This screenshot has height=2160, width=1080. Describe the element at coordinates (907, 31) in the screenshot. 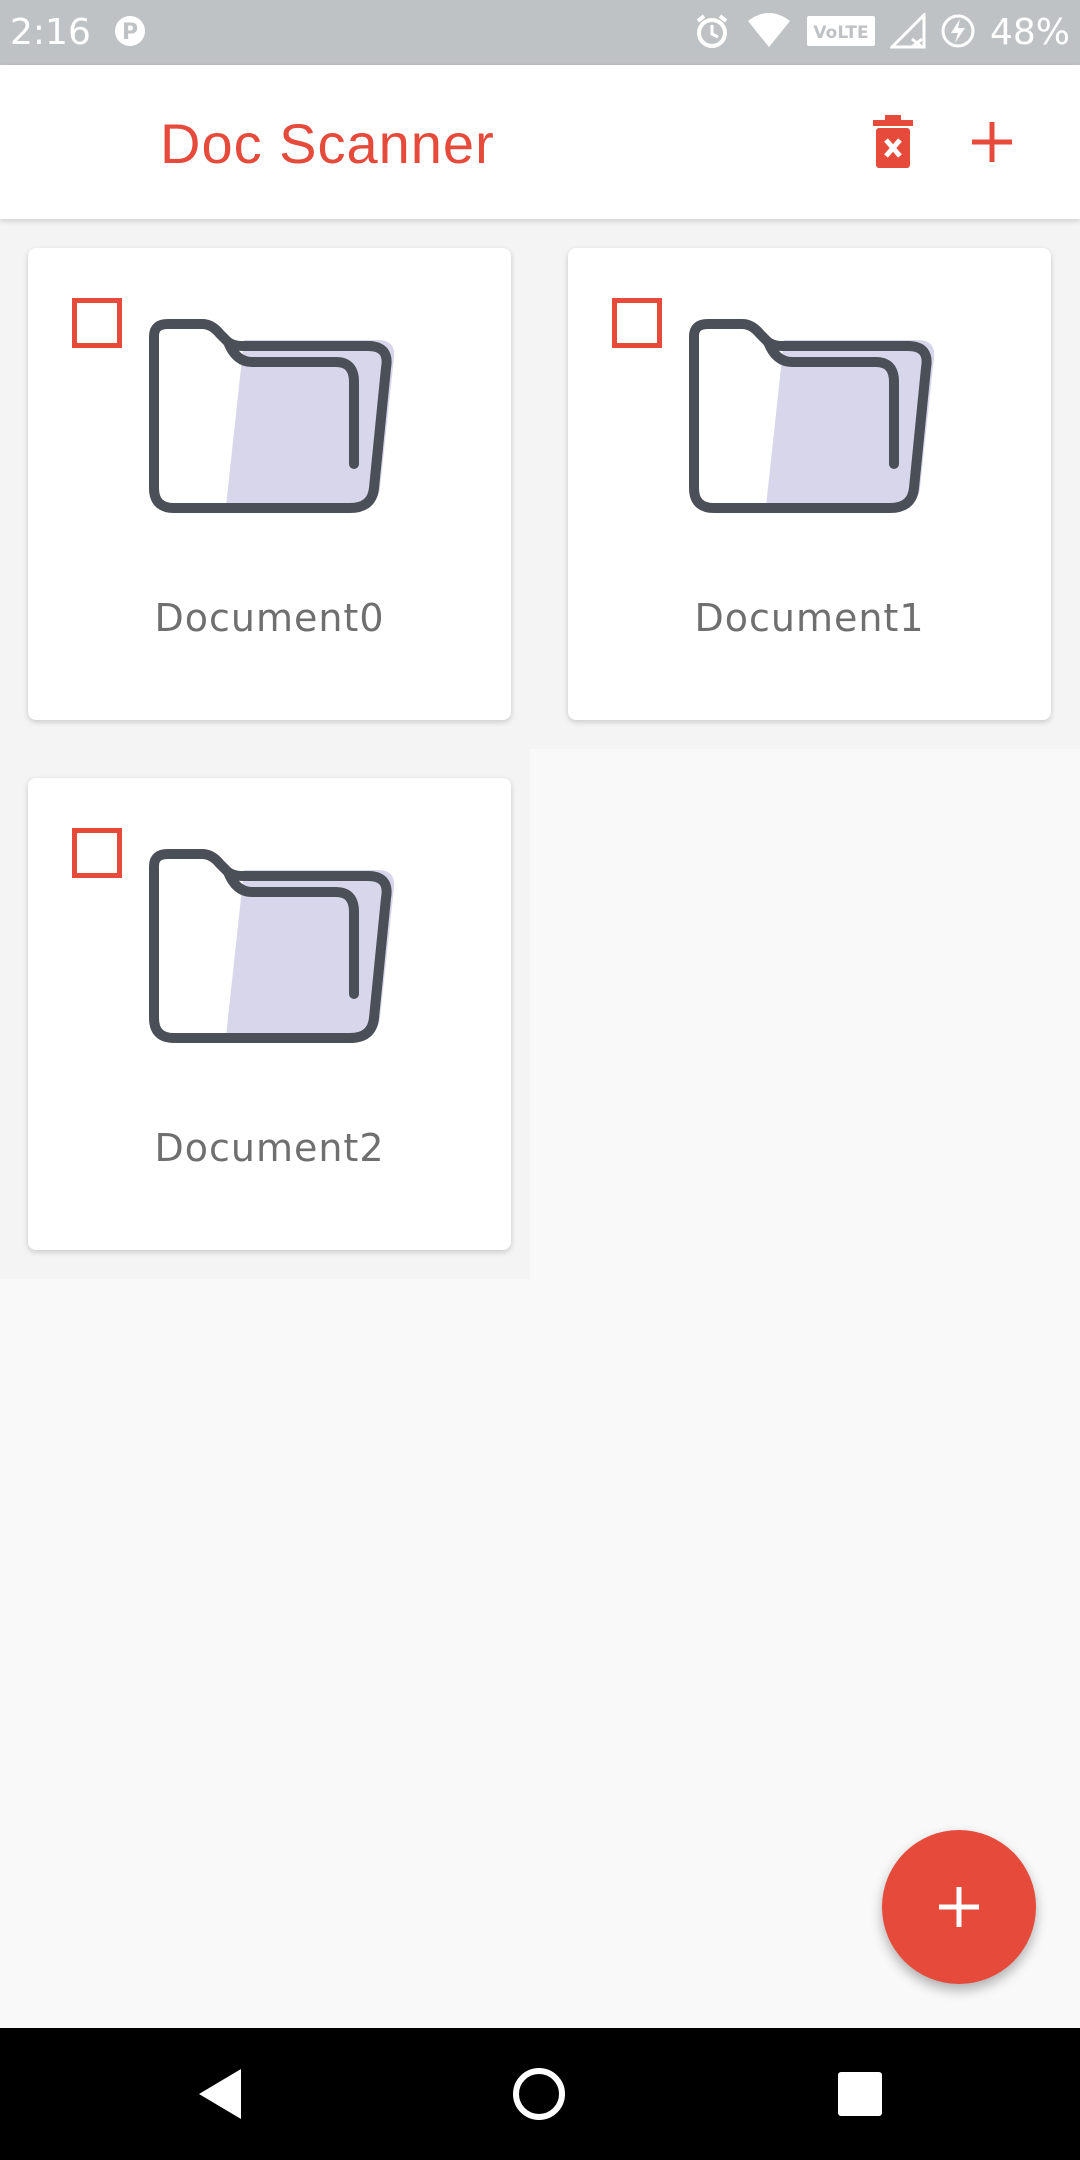

I see `signal-icon` at that location.